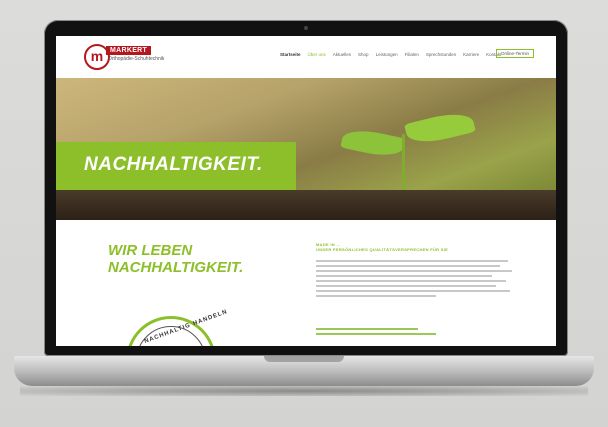  I want to click on nav-item-shop: Shop, so click(363, 54).